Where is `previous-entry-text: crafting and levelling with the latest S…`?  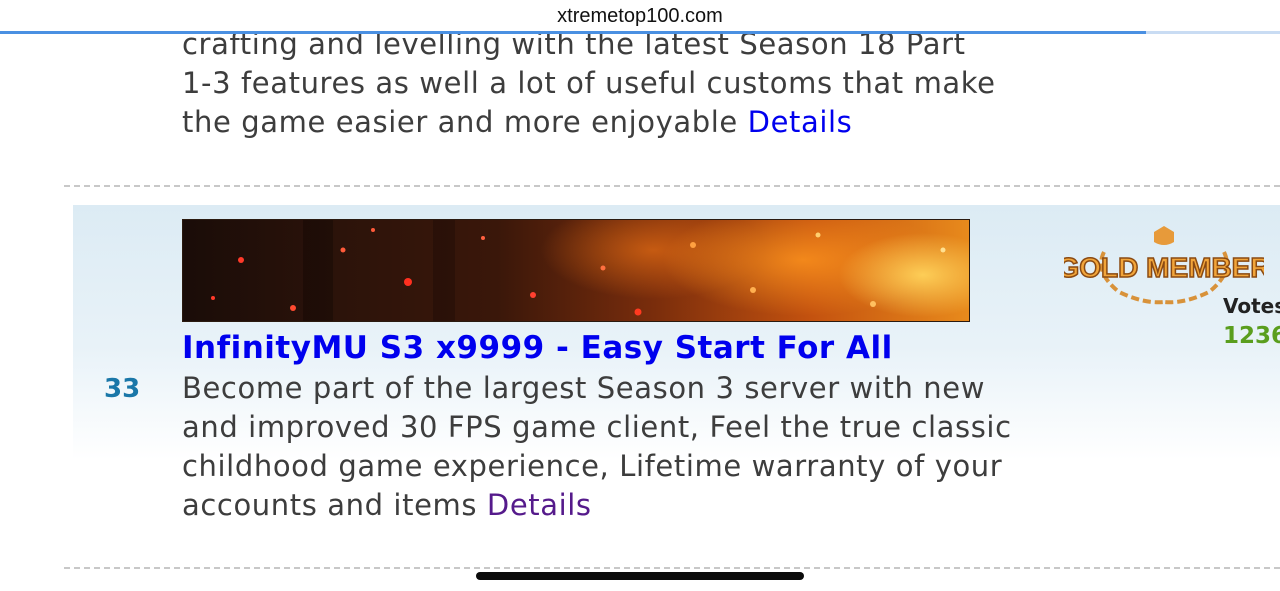 previous-entry-text: crafting and levelling with the latest S… is located at coordinates (589, 83).